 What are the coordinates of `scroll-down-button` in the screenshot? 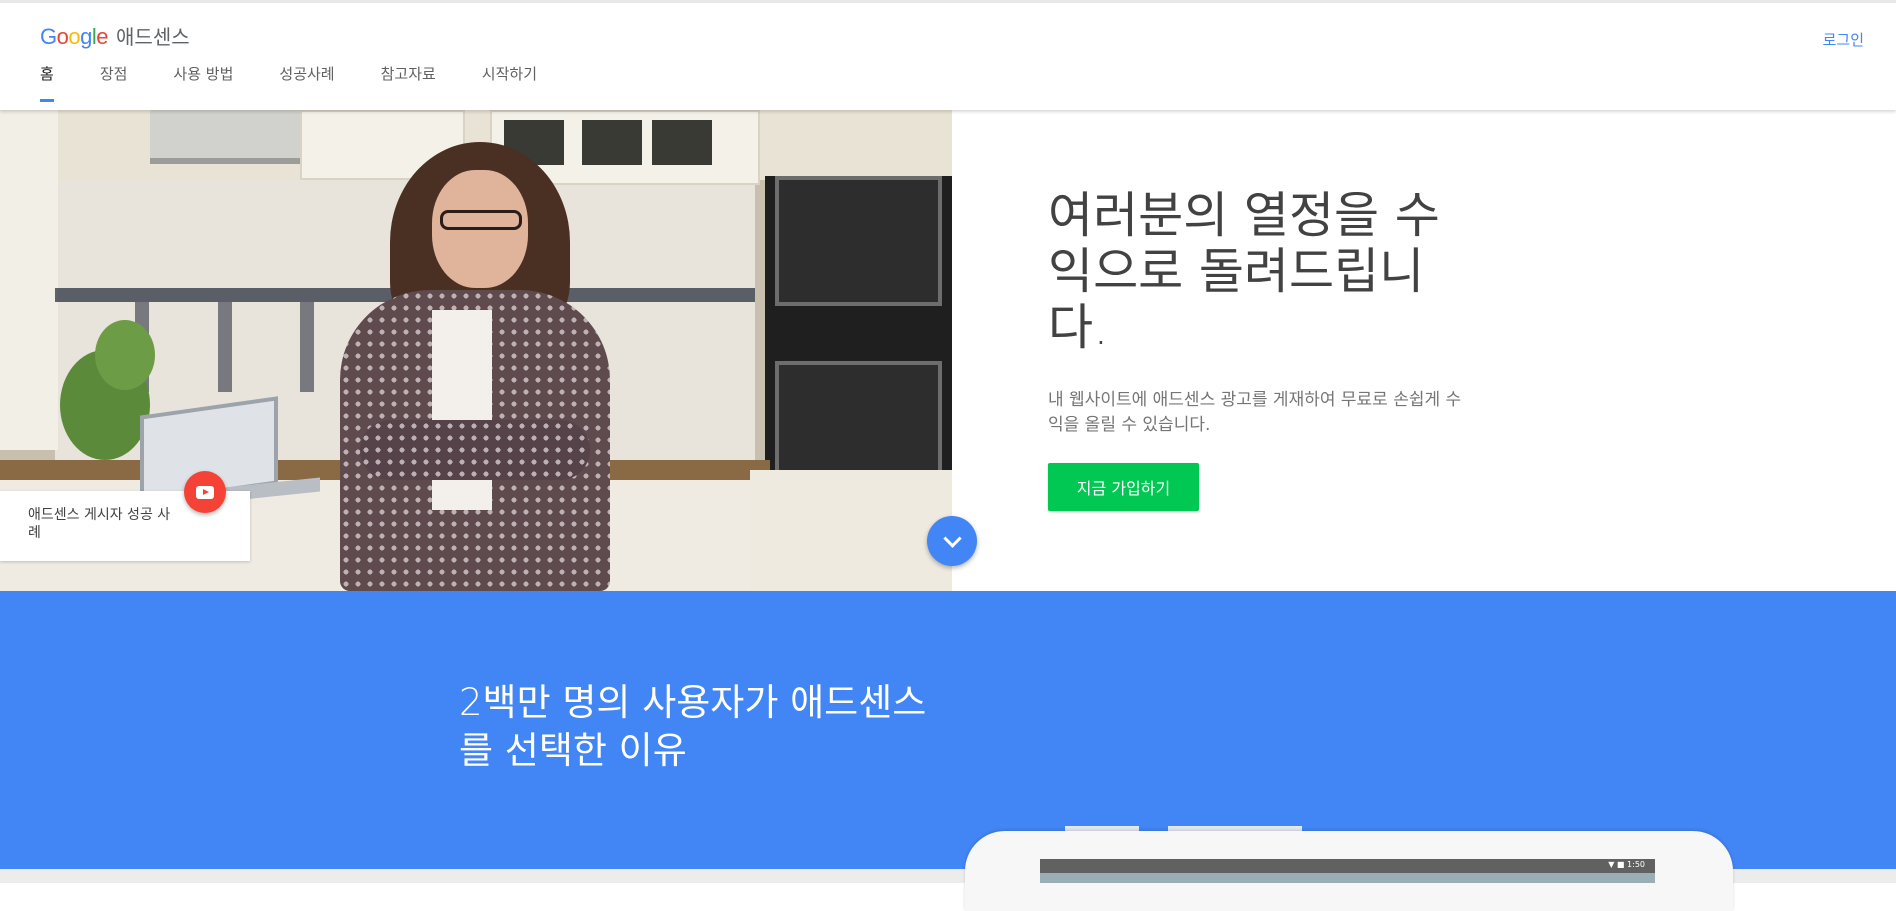 It's located at (952, 541).